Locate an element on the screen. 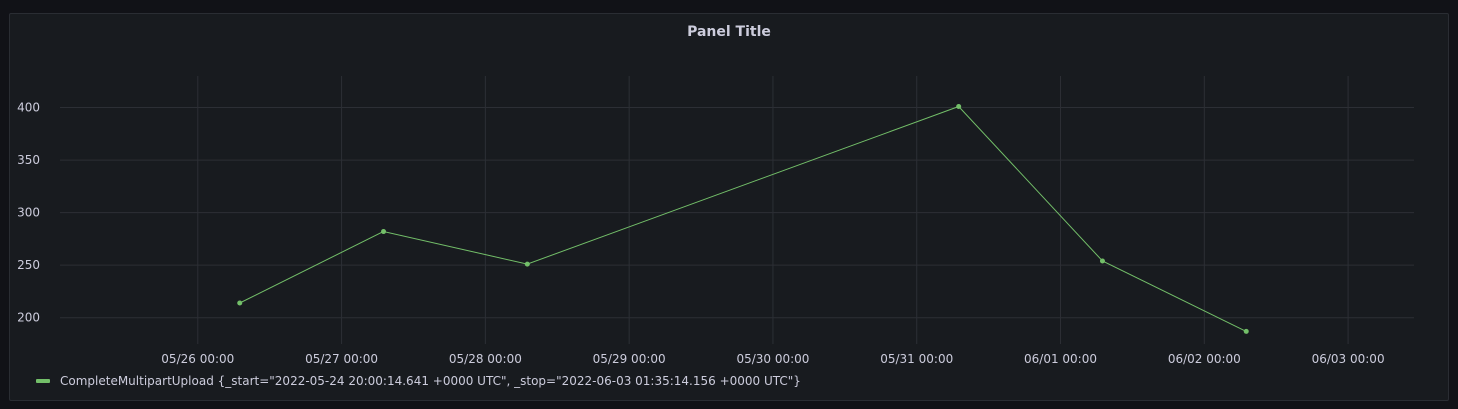  x-tick-label: 05/29 00:00 is located at coordinates (629, 359).